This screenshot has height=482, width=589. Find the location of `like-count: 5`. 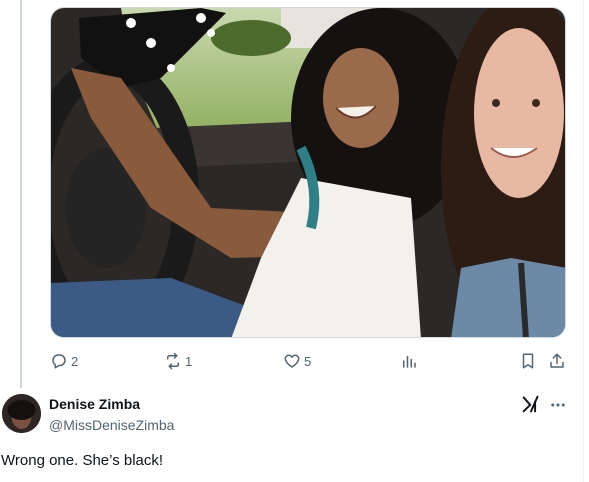

like-count: 5 is located at coordinates (308, 361).